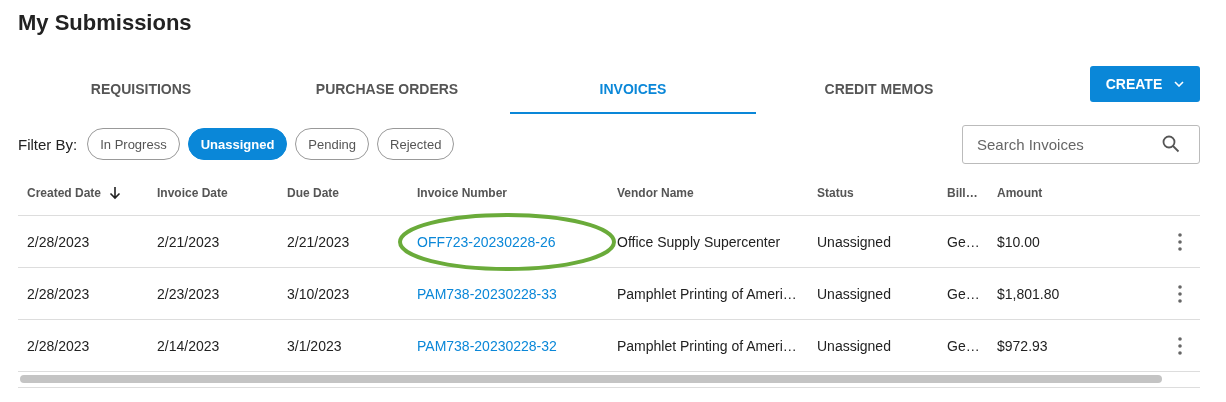 The height and width of the screenshot is (402, 1226). Describe the element at coordinates (48, 144) in the screenshot. I see `filter-label: Filter By:` at that location.